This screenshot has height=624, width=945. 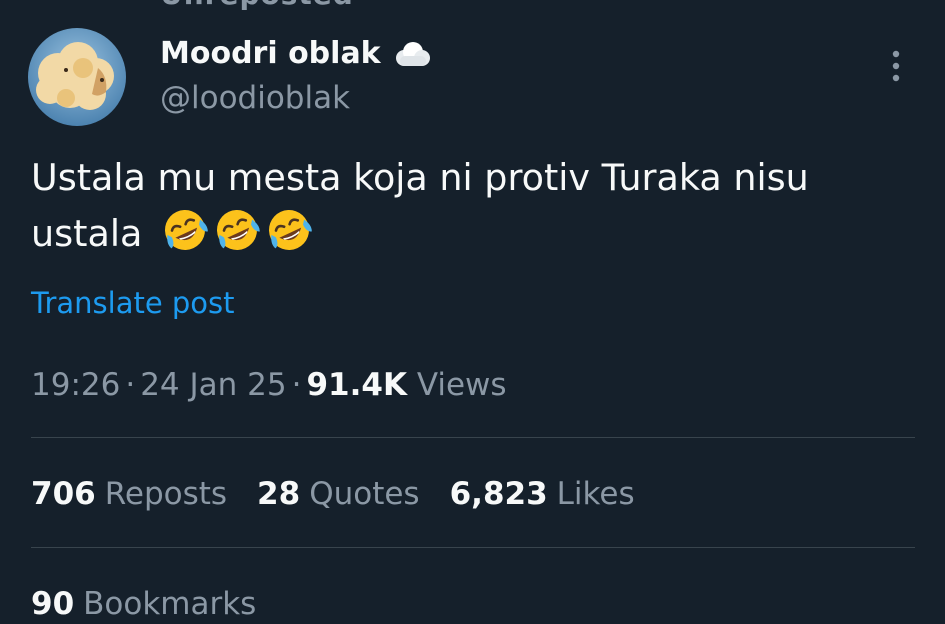 I want to click on author-handle: @loodioblak, so click(x=255, y=98).